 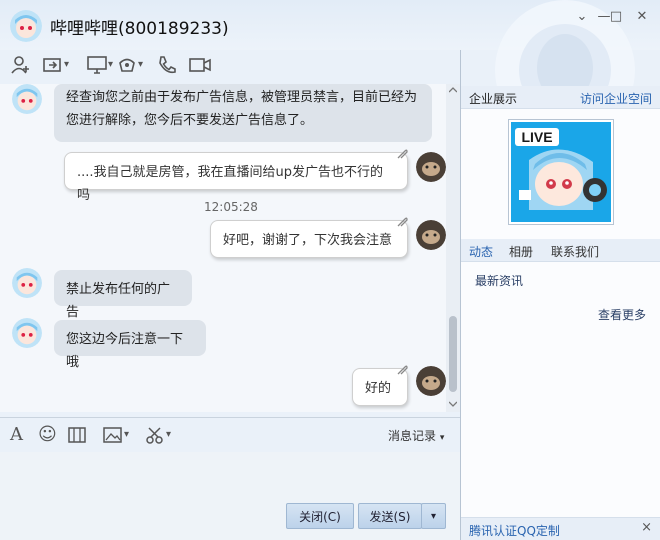 What do you see at coordinates (622, 314) in the screenshot?
I see `view-more-link: 查看更多` at bounding box center [622, 314].